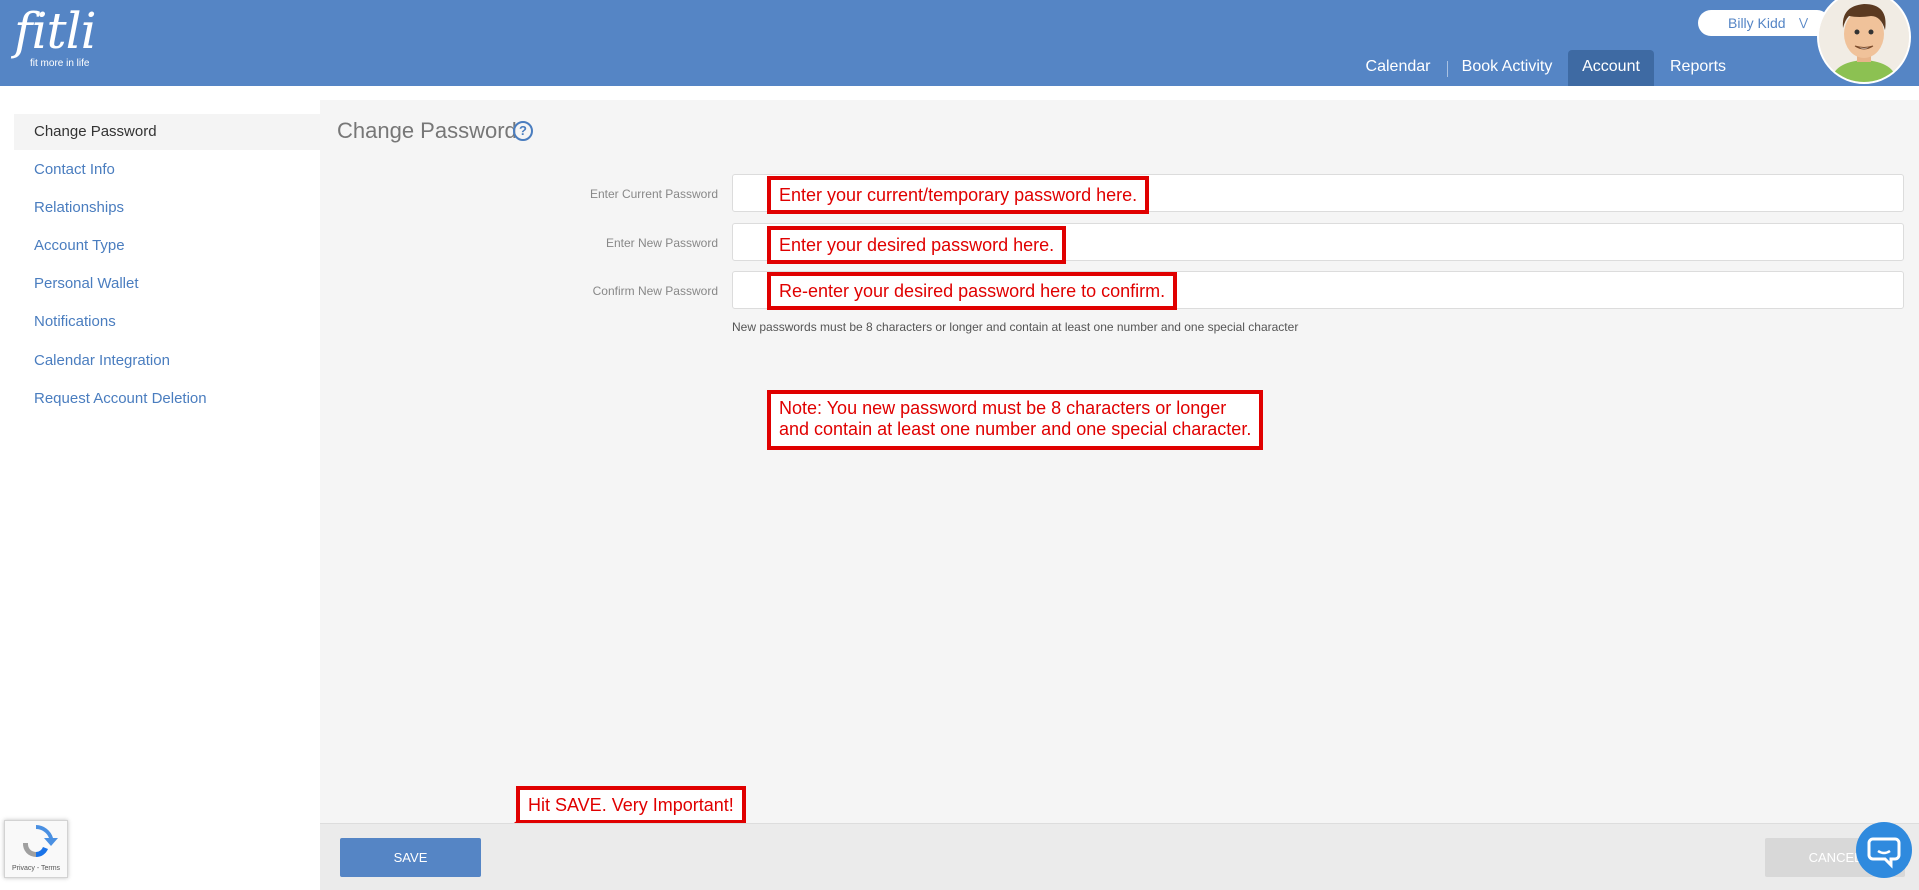 The width and height of the screenshot is (1919, 890). Describe the element at coordinates (523, 131) in the screenshot. I see `help-icon: ?` at that location.